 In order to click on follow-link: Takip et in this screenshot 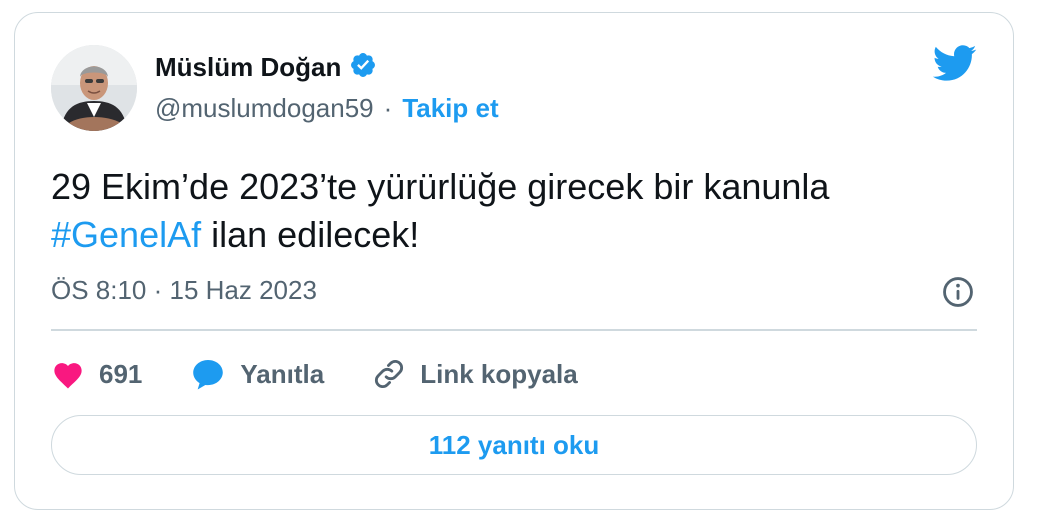, I will do `click(450, 108)`.